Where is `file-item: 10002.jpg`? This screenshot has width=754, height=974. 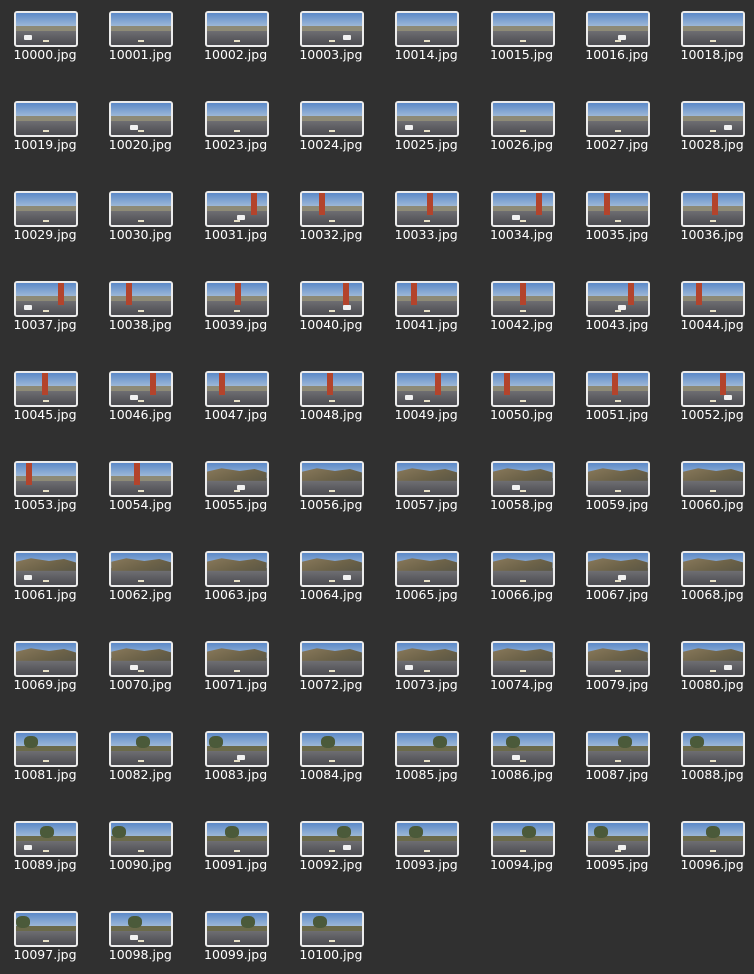
file-item: 10002.jpg is located at coordinates (238, 35).